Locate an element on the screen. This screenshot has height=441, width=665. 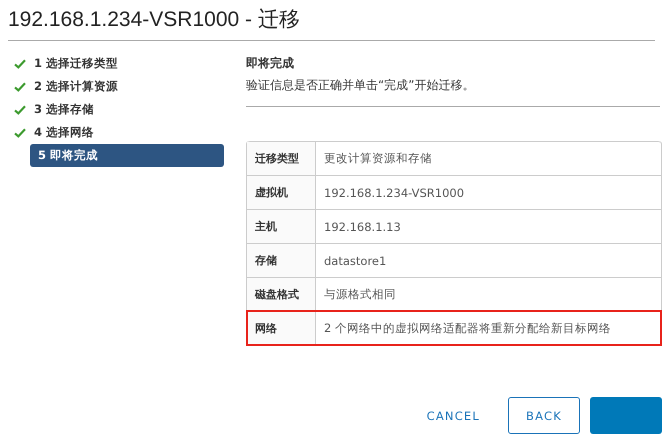
row-label: 虚拟机 is located at coordinates (281, 192).